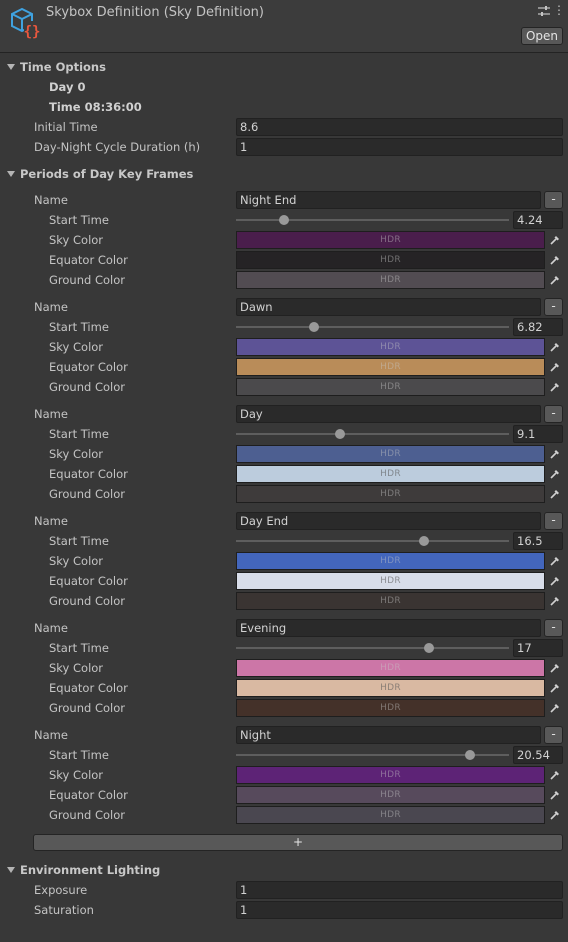  What do you see at coordinates (538, 327) in the screenshot?
I see `start-time-field: 6.82` at bounding box center [538, 327].